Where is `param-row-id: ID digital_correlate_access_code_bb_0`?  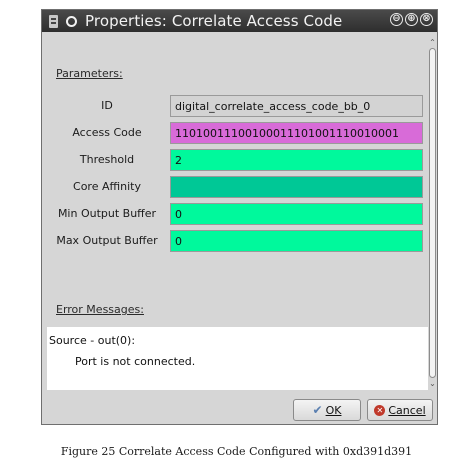
param-row-id: ID digital_correlate_access_code_bb_0 is located at coordinates (236, 106).